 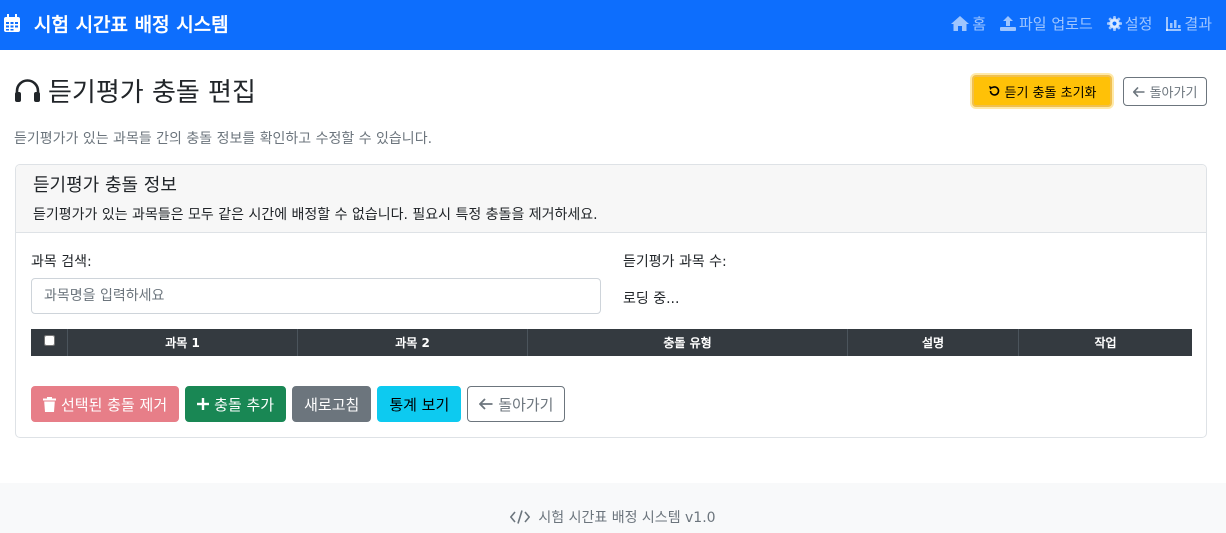 What do you see at coordinates (413, 342) in the screenshot?
I see `column-header: 과목 2` at bounding box center [413, 342].